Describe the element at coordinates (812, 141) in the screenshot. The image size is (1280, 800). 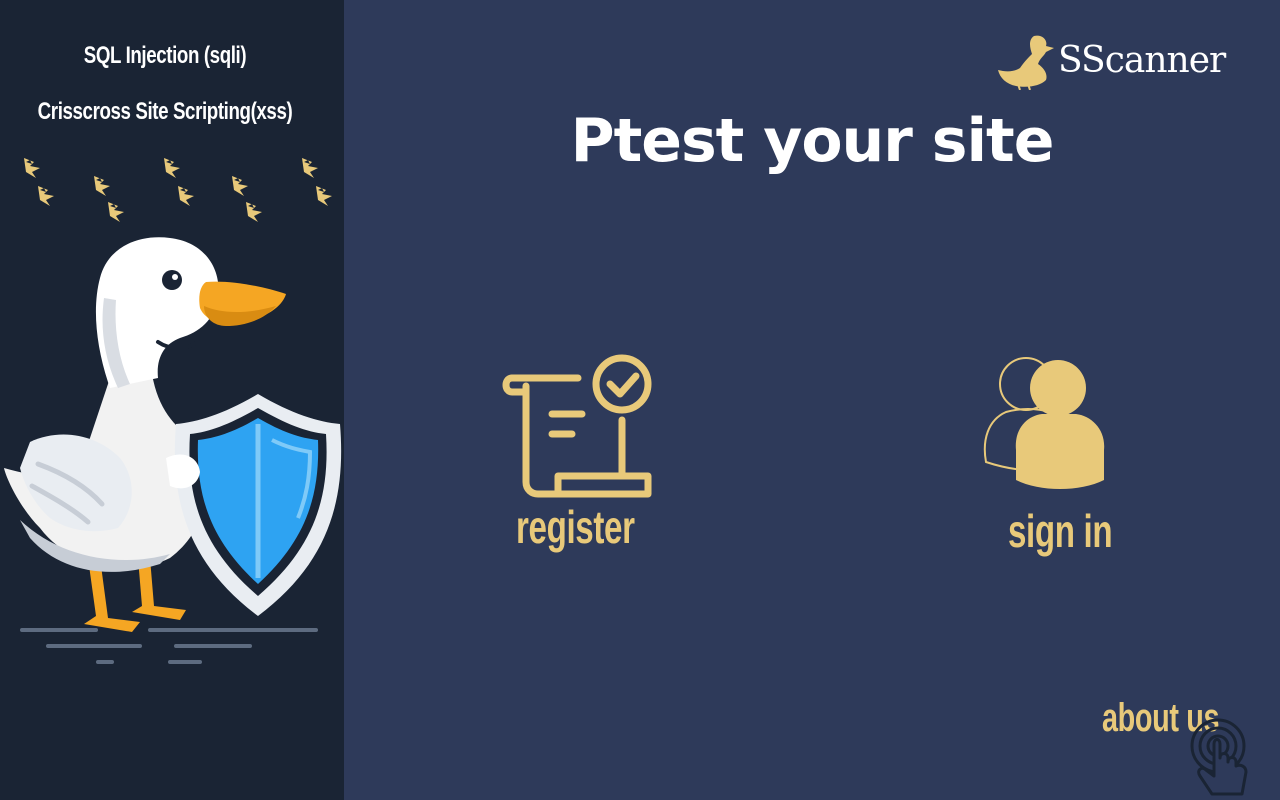
I see `page-title: Ptest your site` at that location.